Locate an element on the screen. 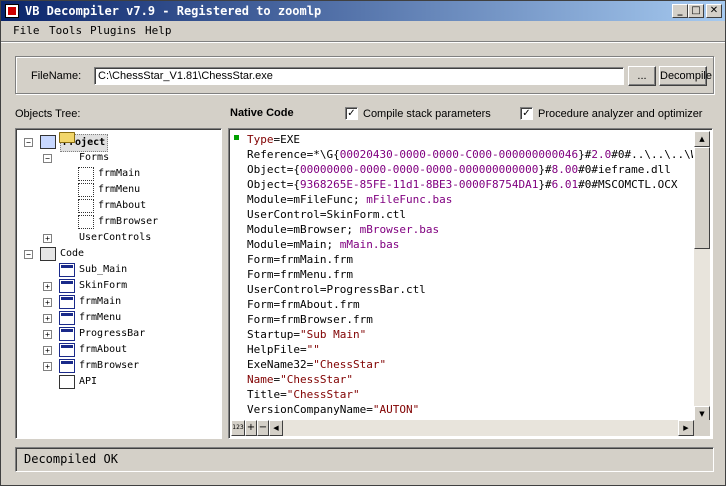  procedure-analyzer-checkbox: ✓ is located at coordinates (526, 113).